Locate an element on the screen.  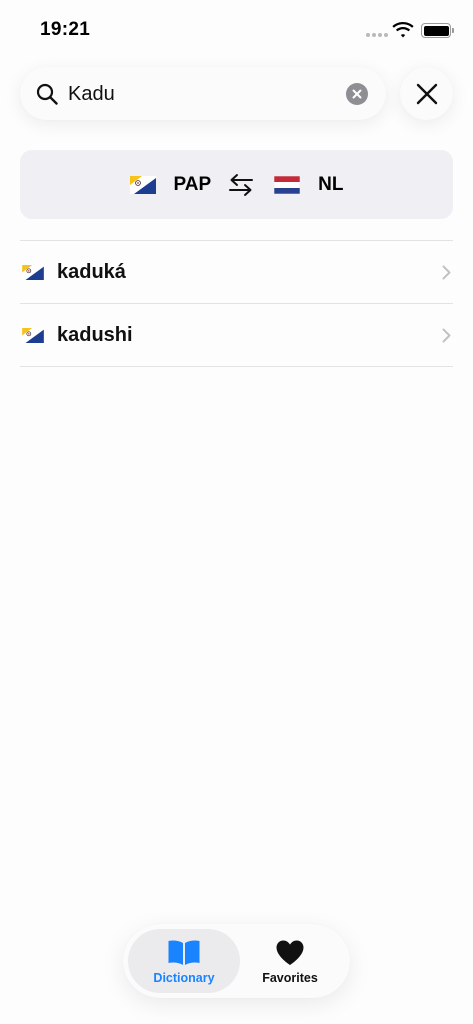
clear-icon is located at coordinates (357, 94).